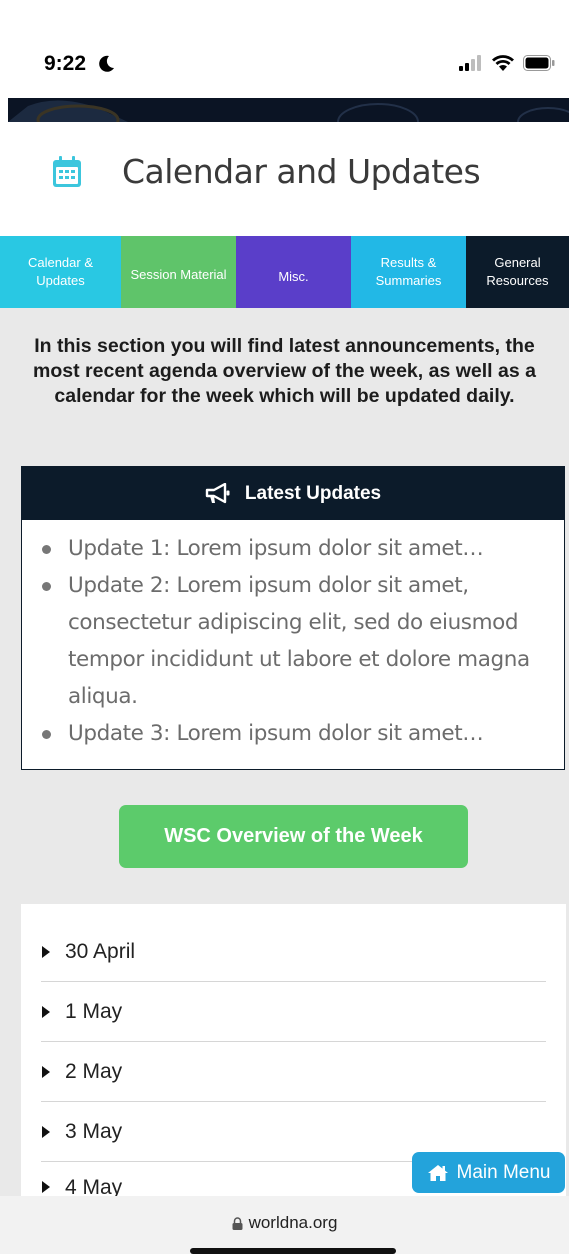  I want to click on wifi-icon, so click(503, 63).